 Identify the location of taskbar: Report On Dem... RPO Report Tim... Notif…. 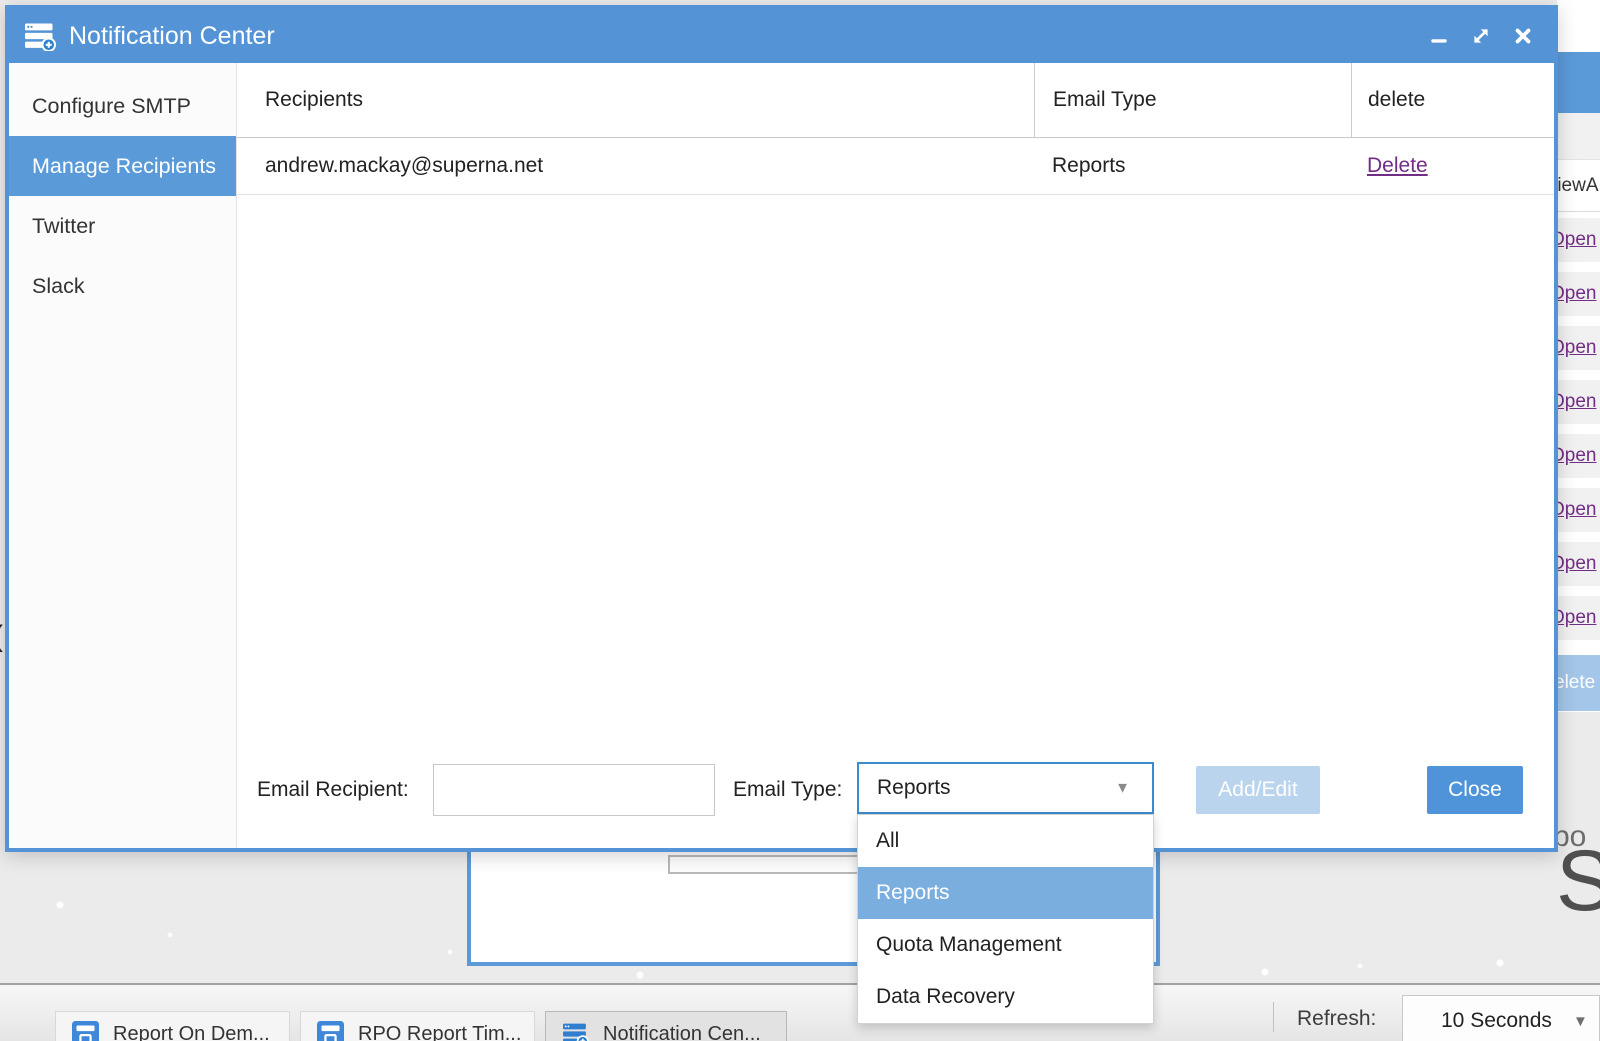
(800, 1012).